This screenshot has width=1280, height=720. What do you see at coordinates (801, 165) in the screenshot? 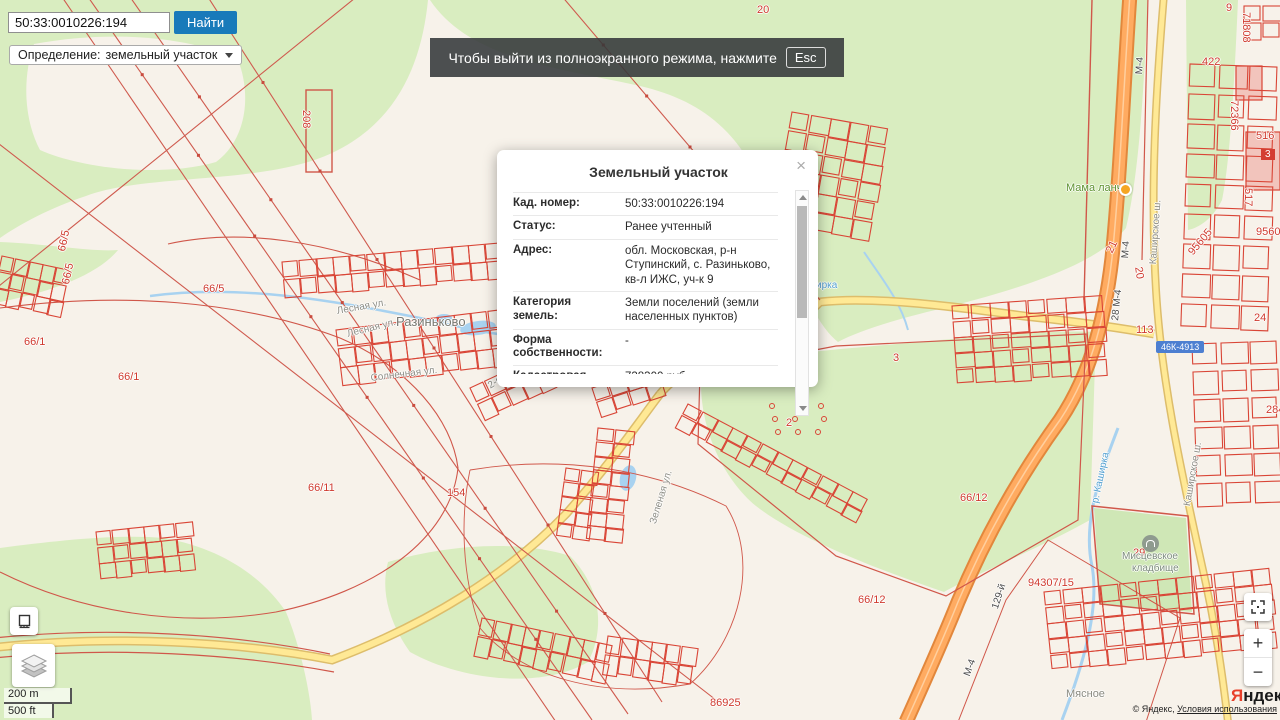
I see `close-icon: ×` at bounding box center [801, 165].